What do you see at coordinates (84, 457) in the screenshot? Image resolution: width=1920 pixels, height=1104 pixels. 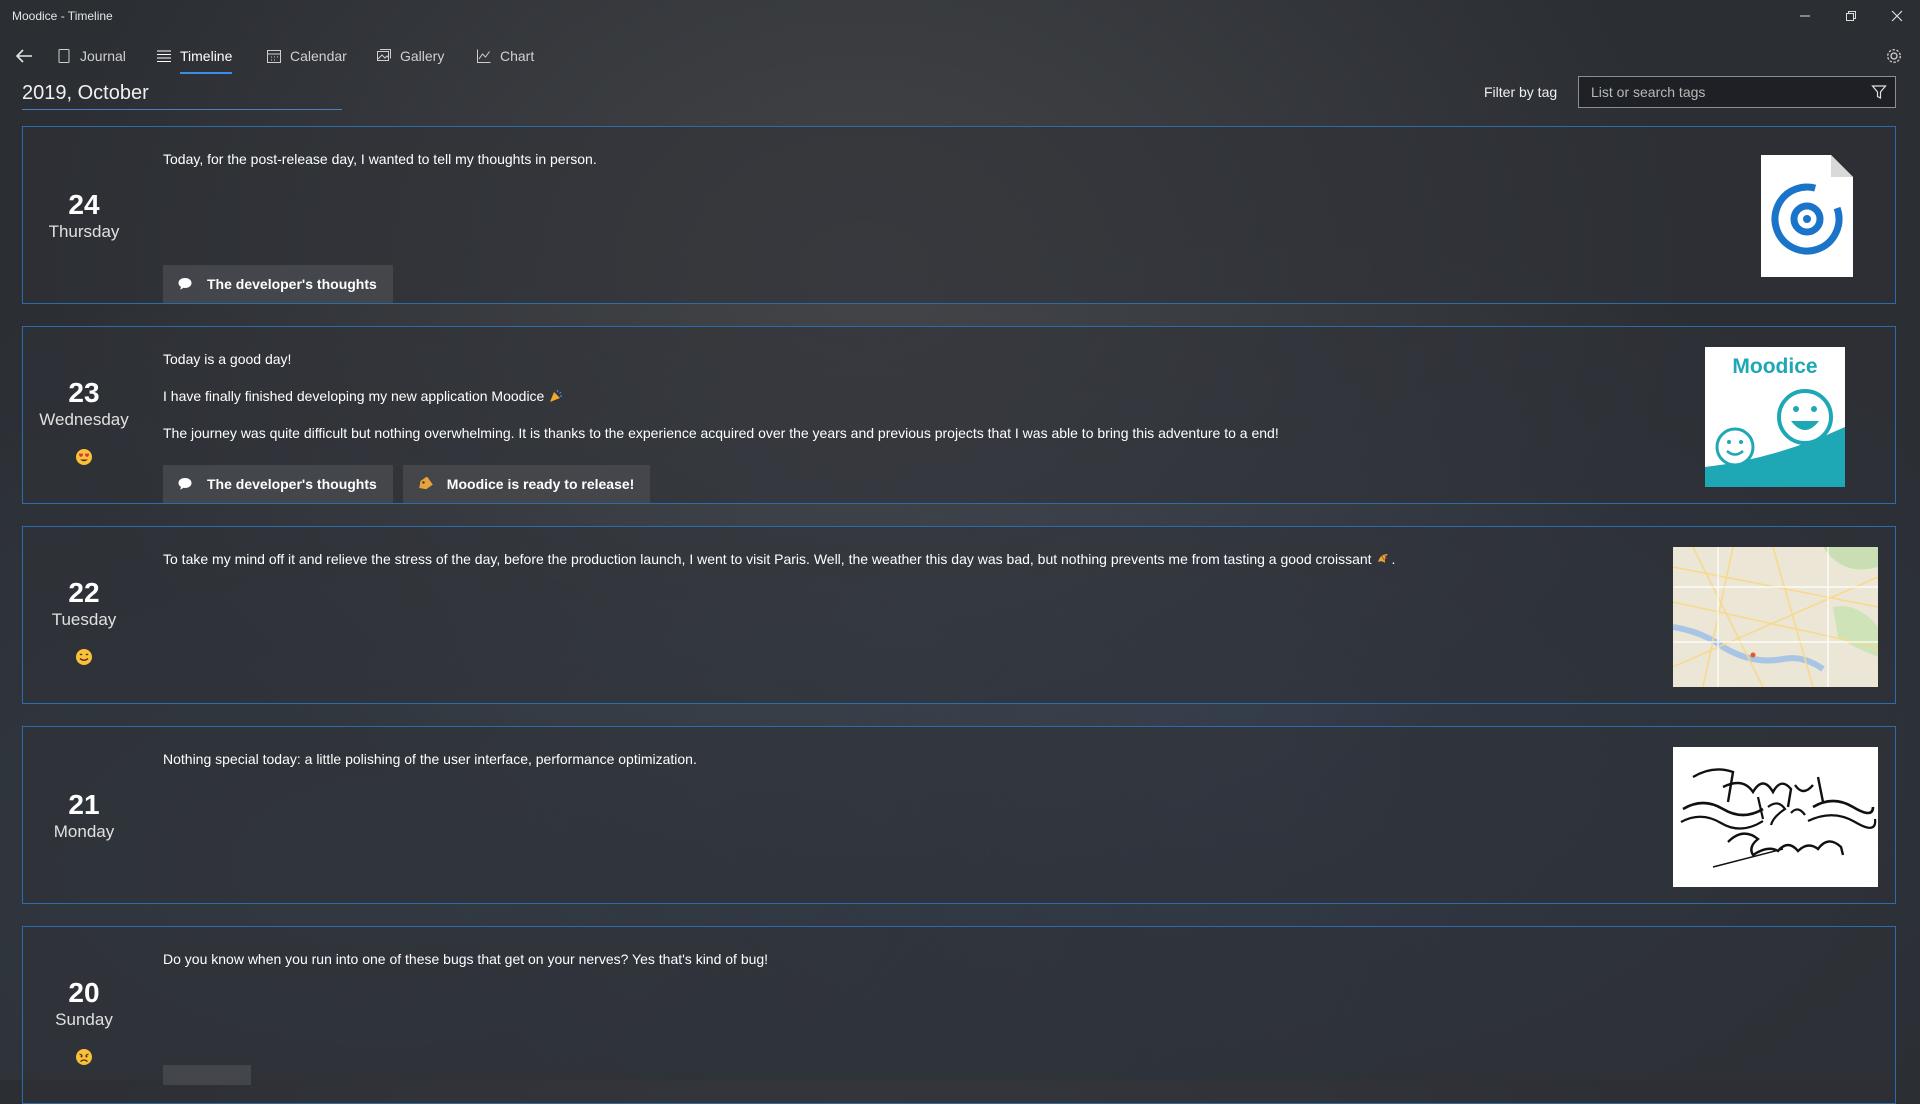 I see `heart-eyes-emoji-icon` at bounding box center [84, 457].